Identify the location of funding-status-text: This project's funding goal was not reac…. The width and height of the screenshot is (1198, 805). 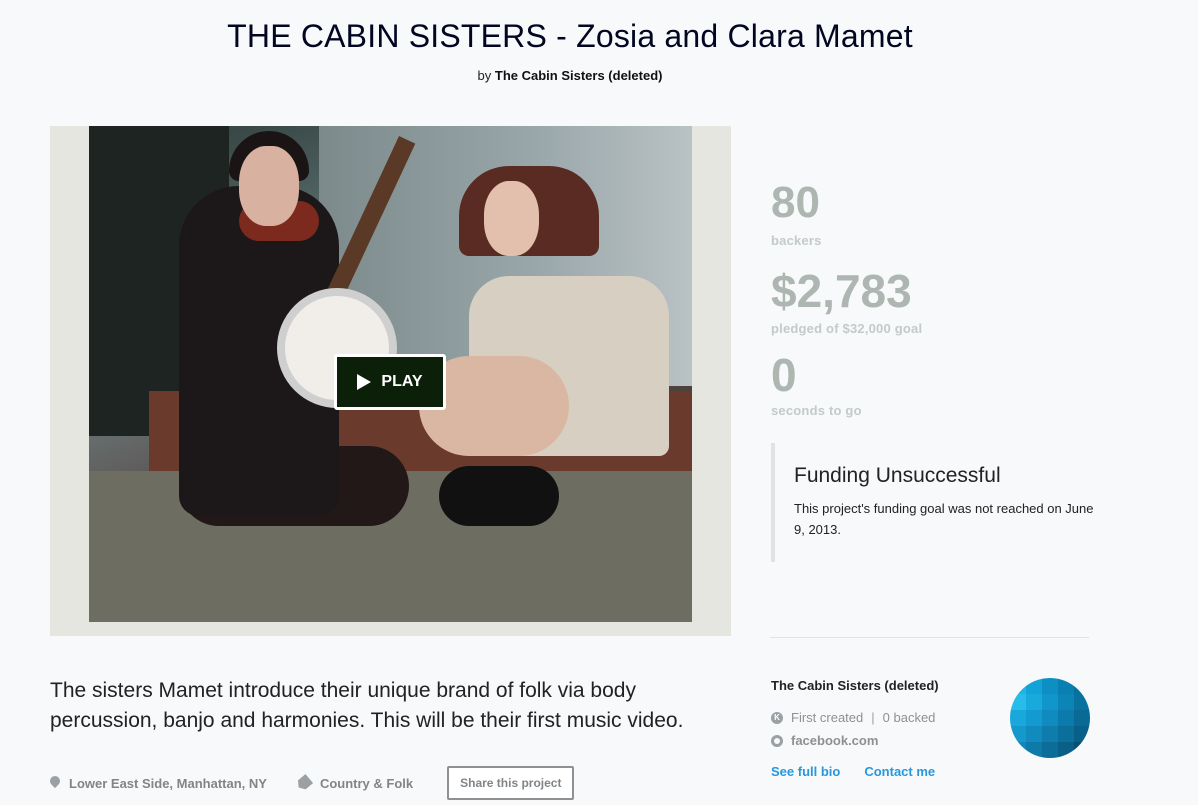
(944, 519).